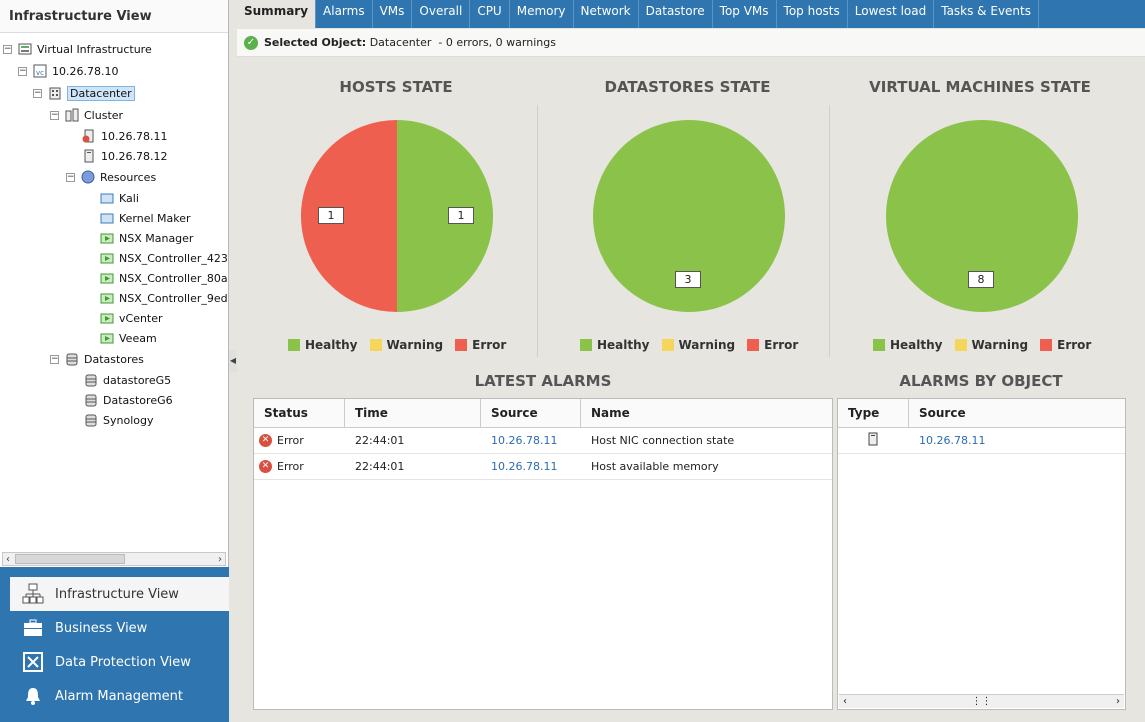 Image resolution: width=1145 pixels, height=722 pixels. I want to click on alarm-name: Host available memory, so click(655, 466).